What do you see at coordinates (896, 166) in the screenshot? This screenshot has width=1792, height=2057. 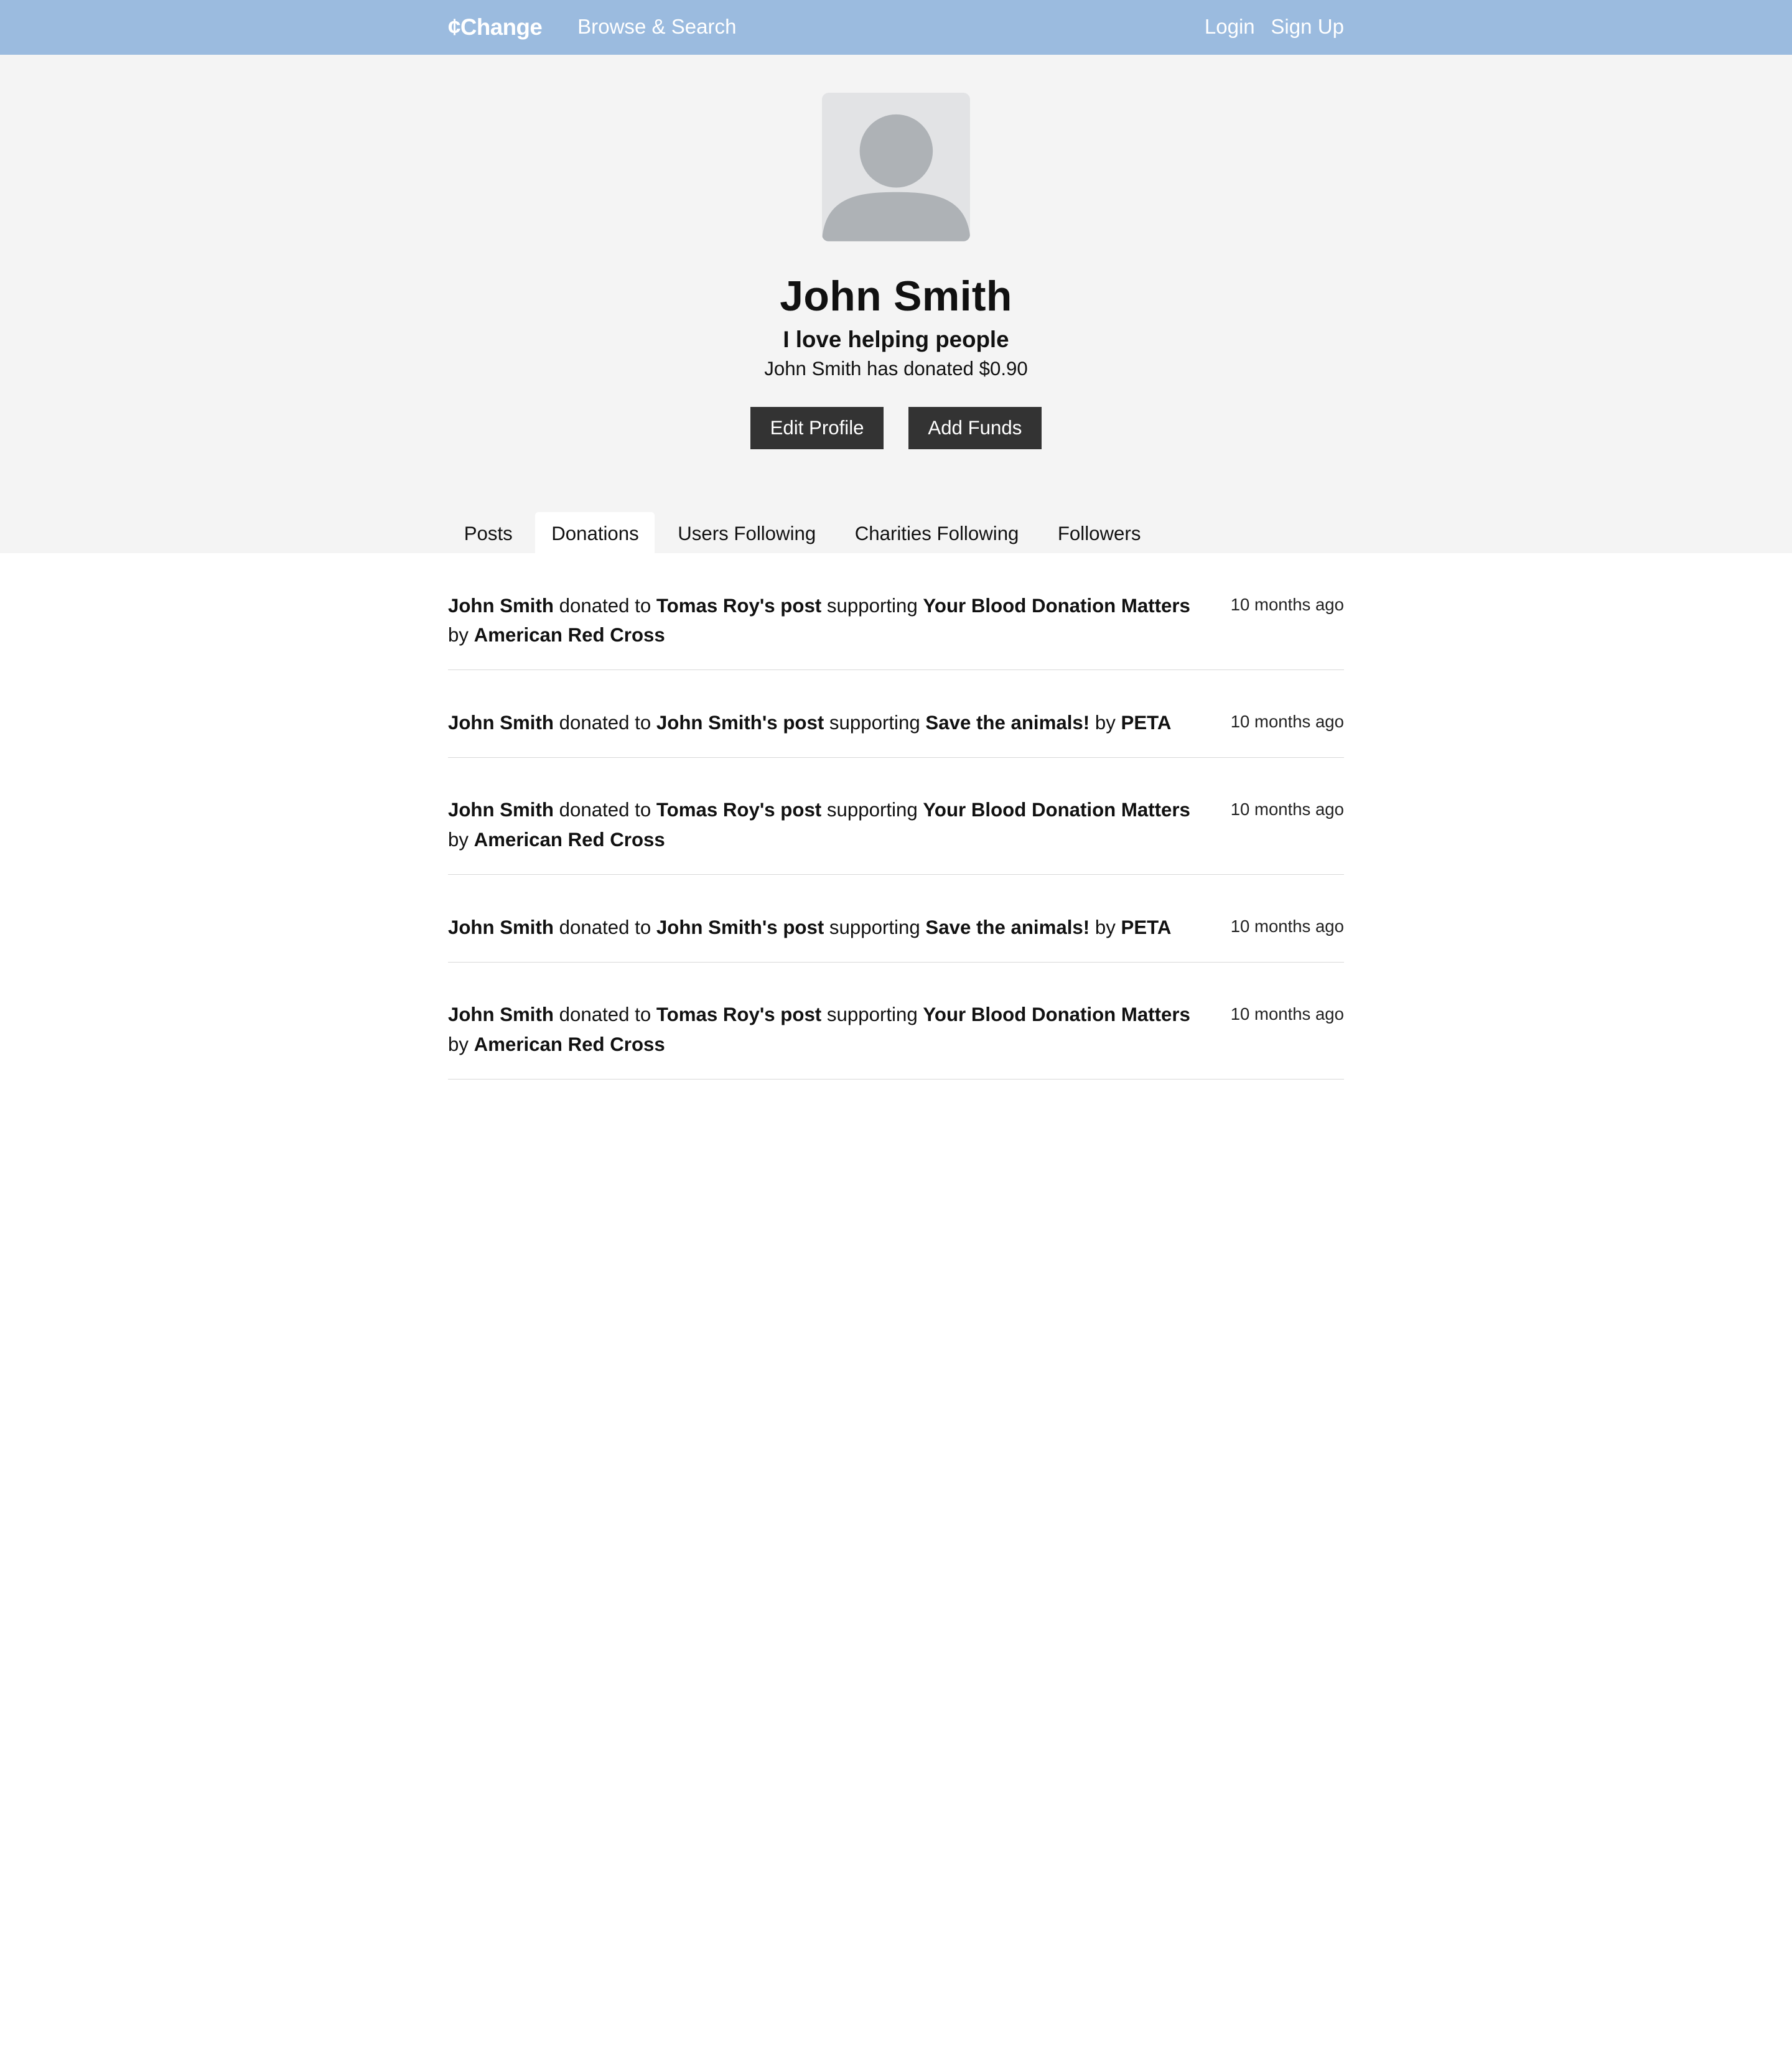 I see `user-silhouette-icon` at bounding box center [896, 166].